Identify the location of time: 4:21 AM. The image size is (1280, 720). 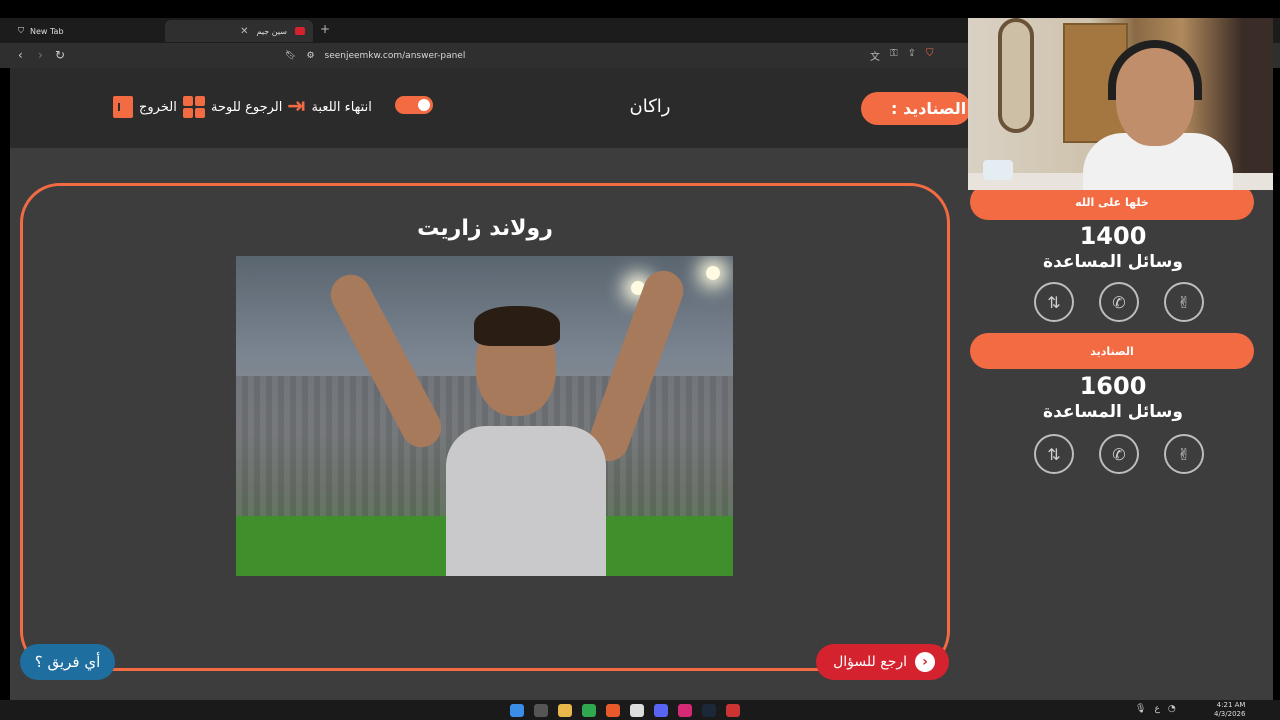
(1231, 705).